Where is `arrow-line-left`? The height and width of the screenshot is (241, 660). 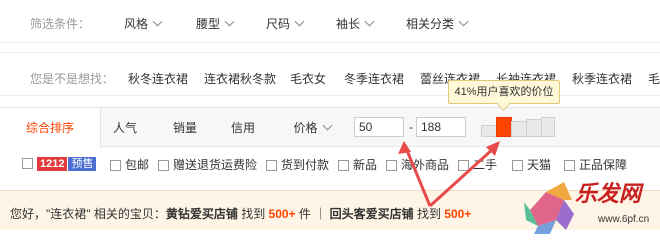 arrow-line-left is located at coordinates (418, 177).